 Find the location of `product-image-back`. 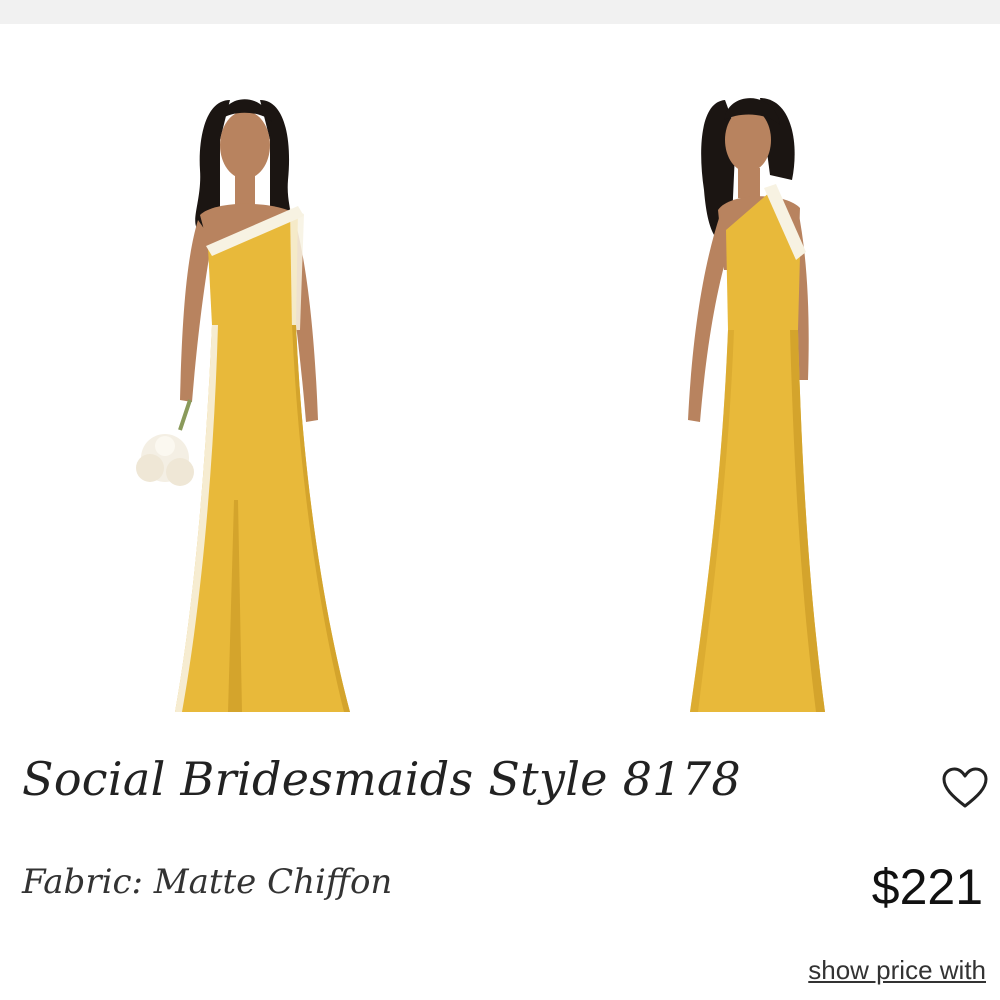

product-image-back is located at coordinates (750, 405).